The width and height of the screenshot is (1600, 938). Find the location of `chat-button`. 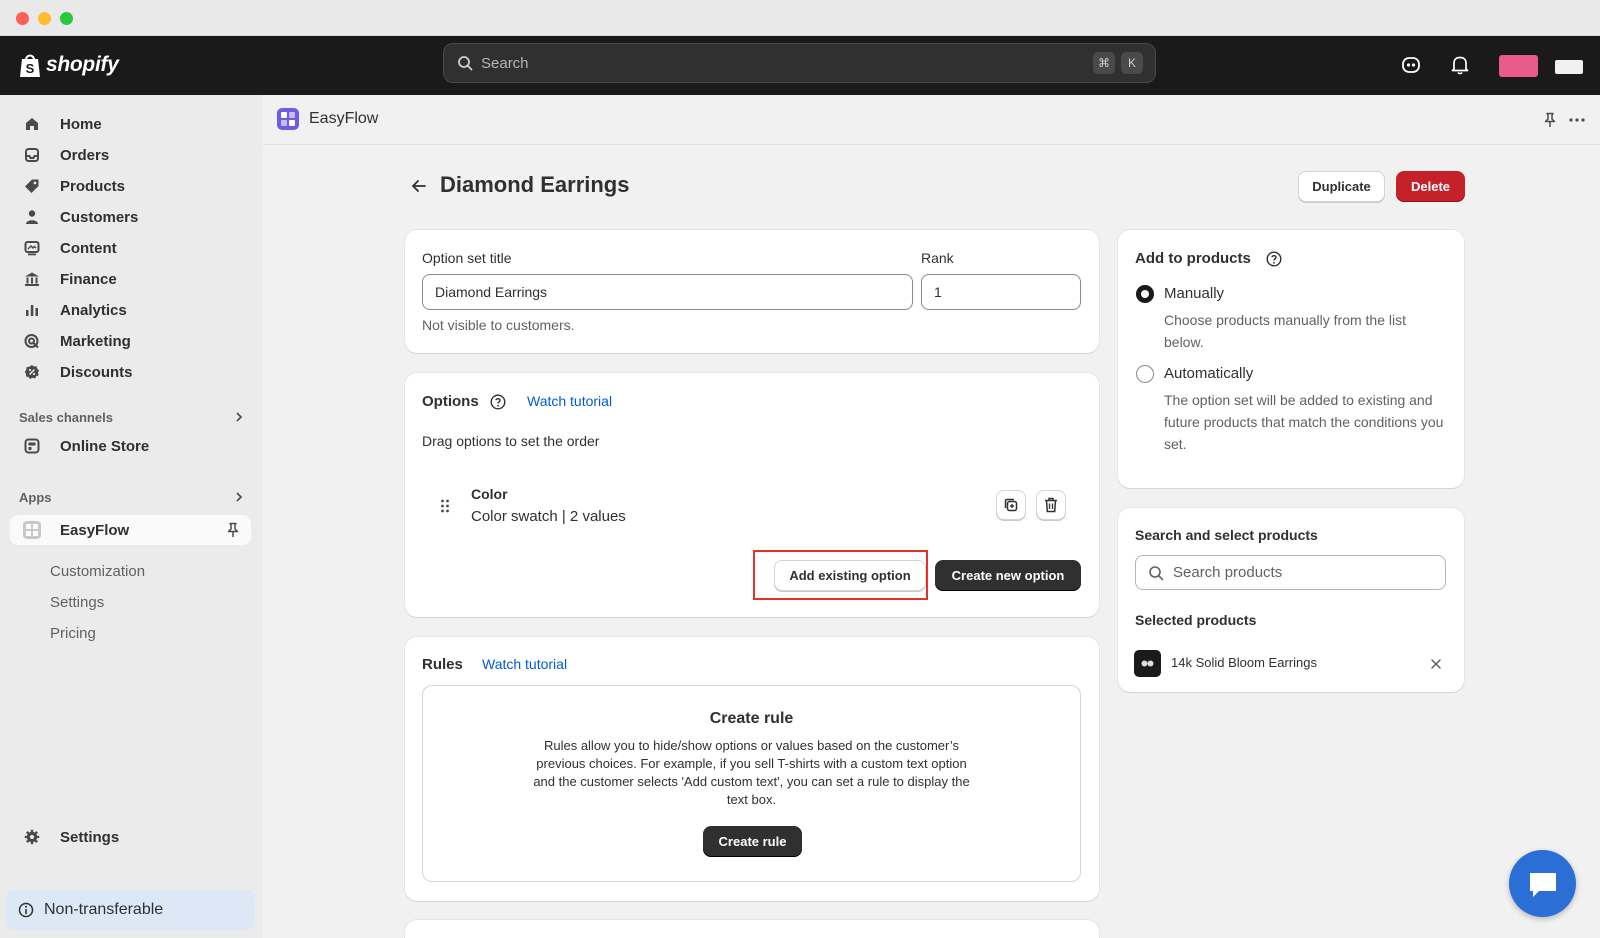

chat-button is located at coordinates (1542, 883).